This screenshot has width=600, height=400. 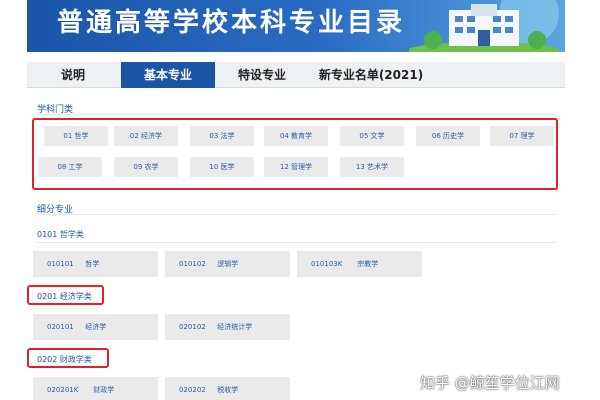 I want to click on major-item: 020102 经济统计学, so click(x=227, y=327).